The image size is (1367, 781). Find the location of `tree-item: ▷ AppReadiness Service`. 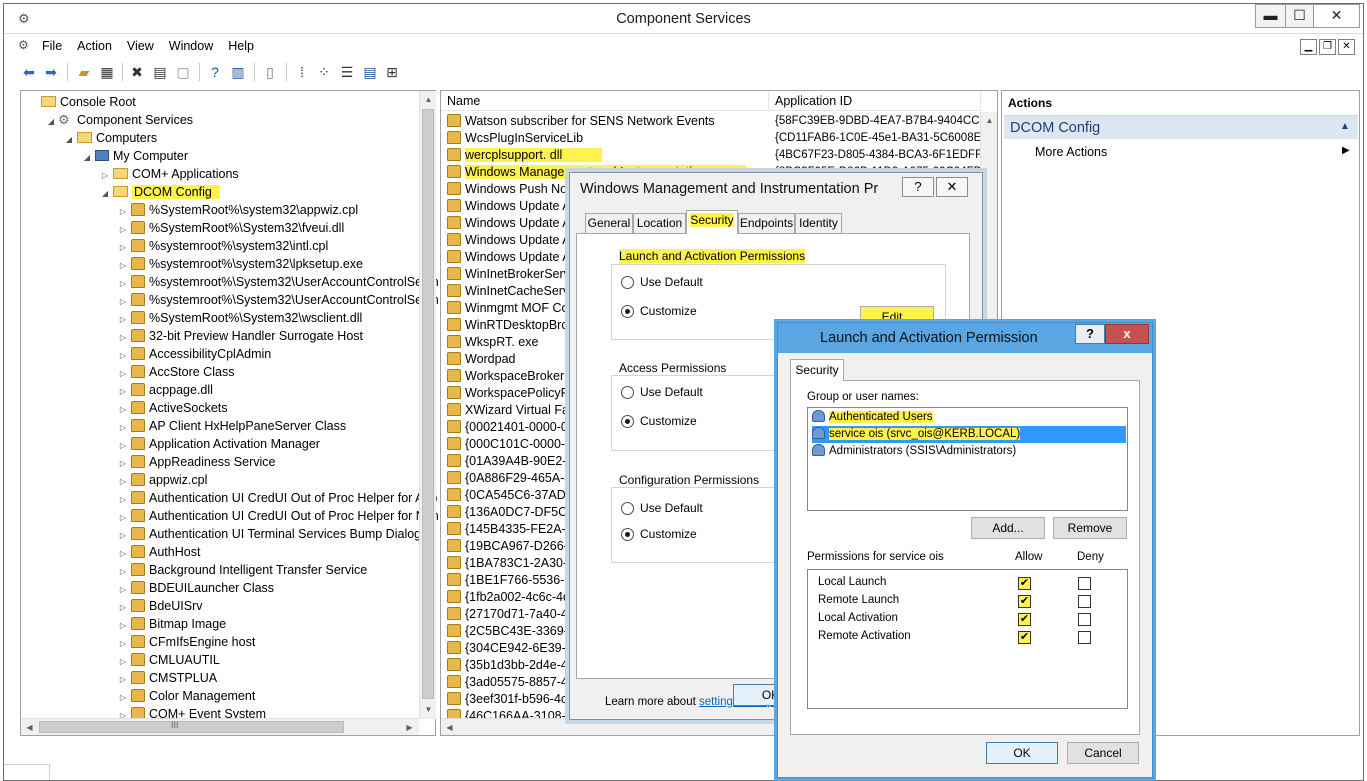

tree-item: ▷ AppReadiness Service is located at coordinates (196, 462).